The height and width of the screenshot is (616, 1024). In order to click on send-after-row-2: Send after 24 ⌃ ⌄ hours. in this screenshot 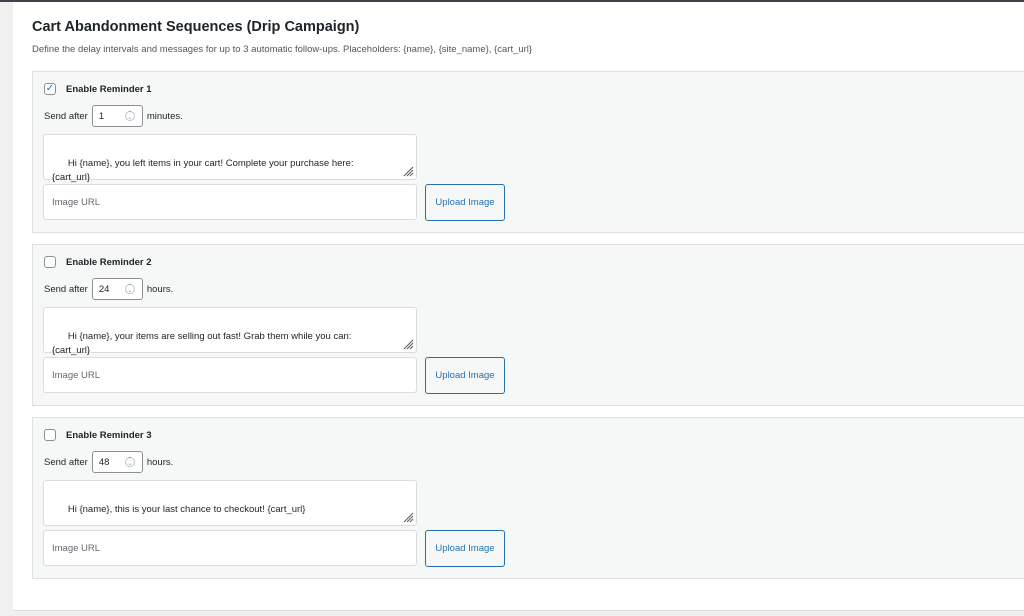, I will do `click(108, 289)`.